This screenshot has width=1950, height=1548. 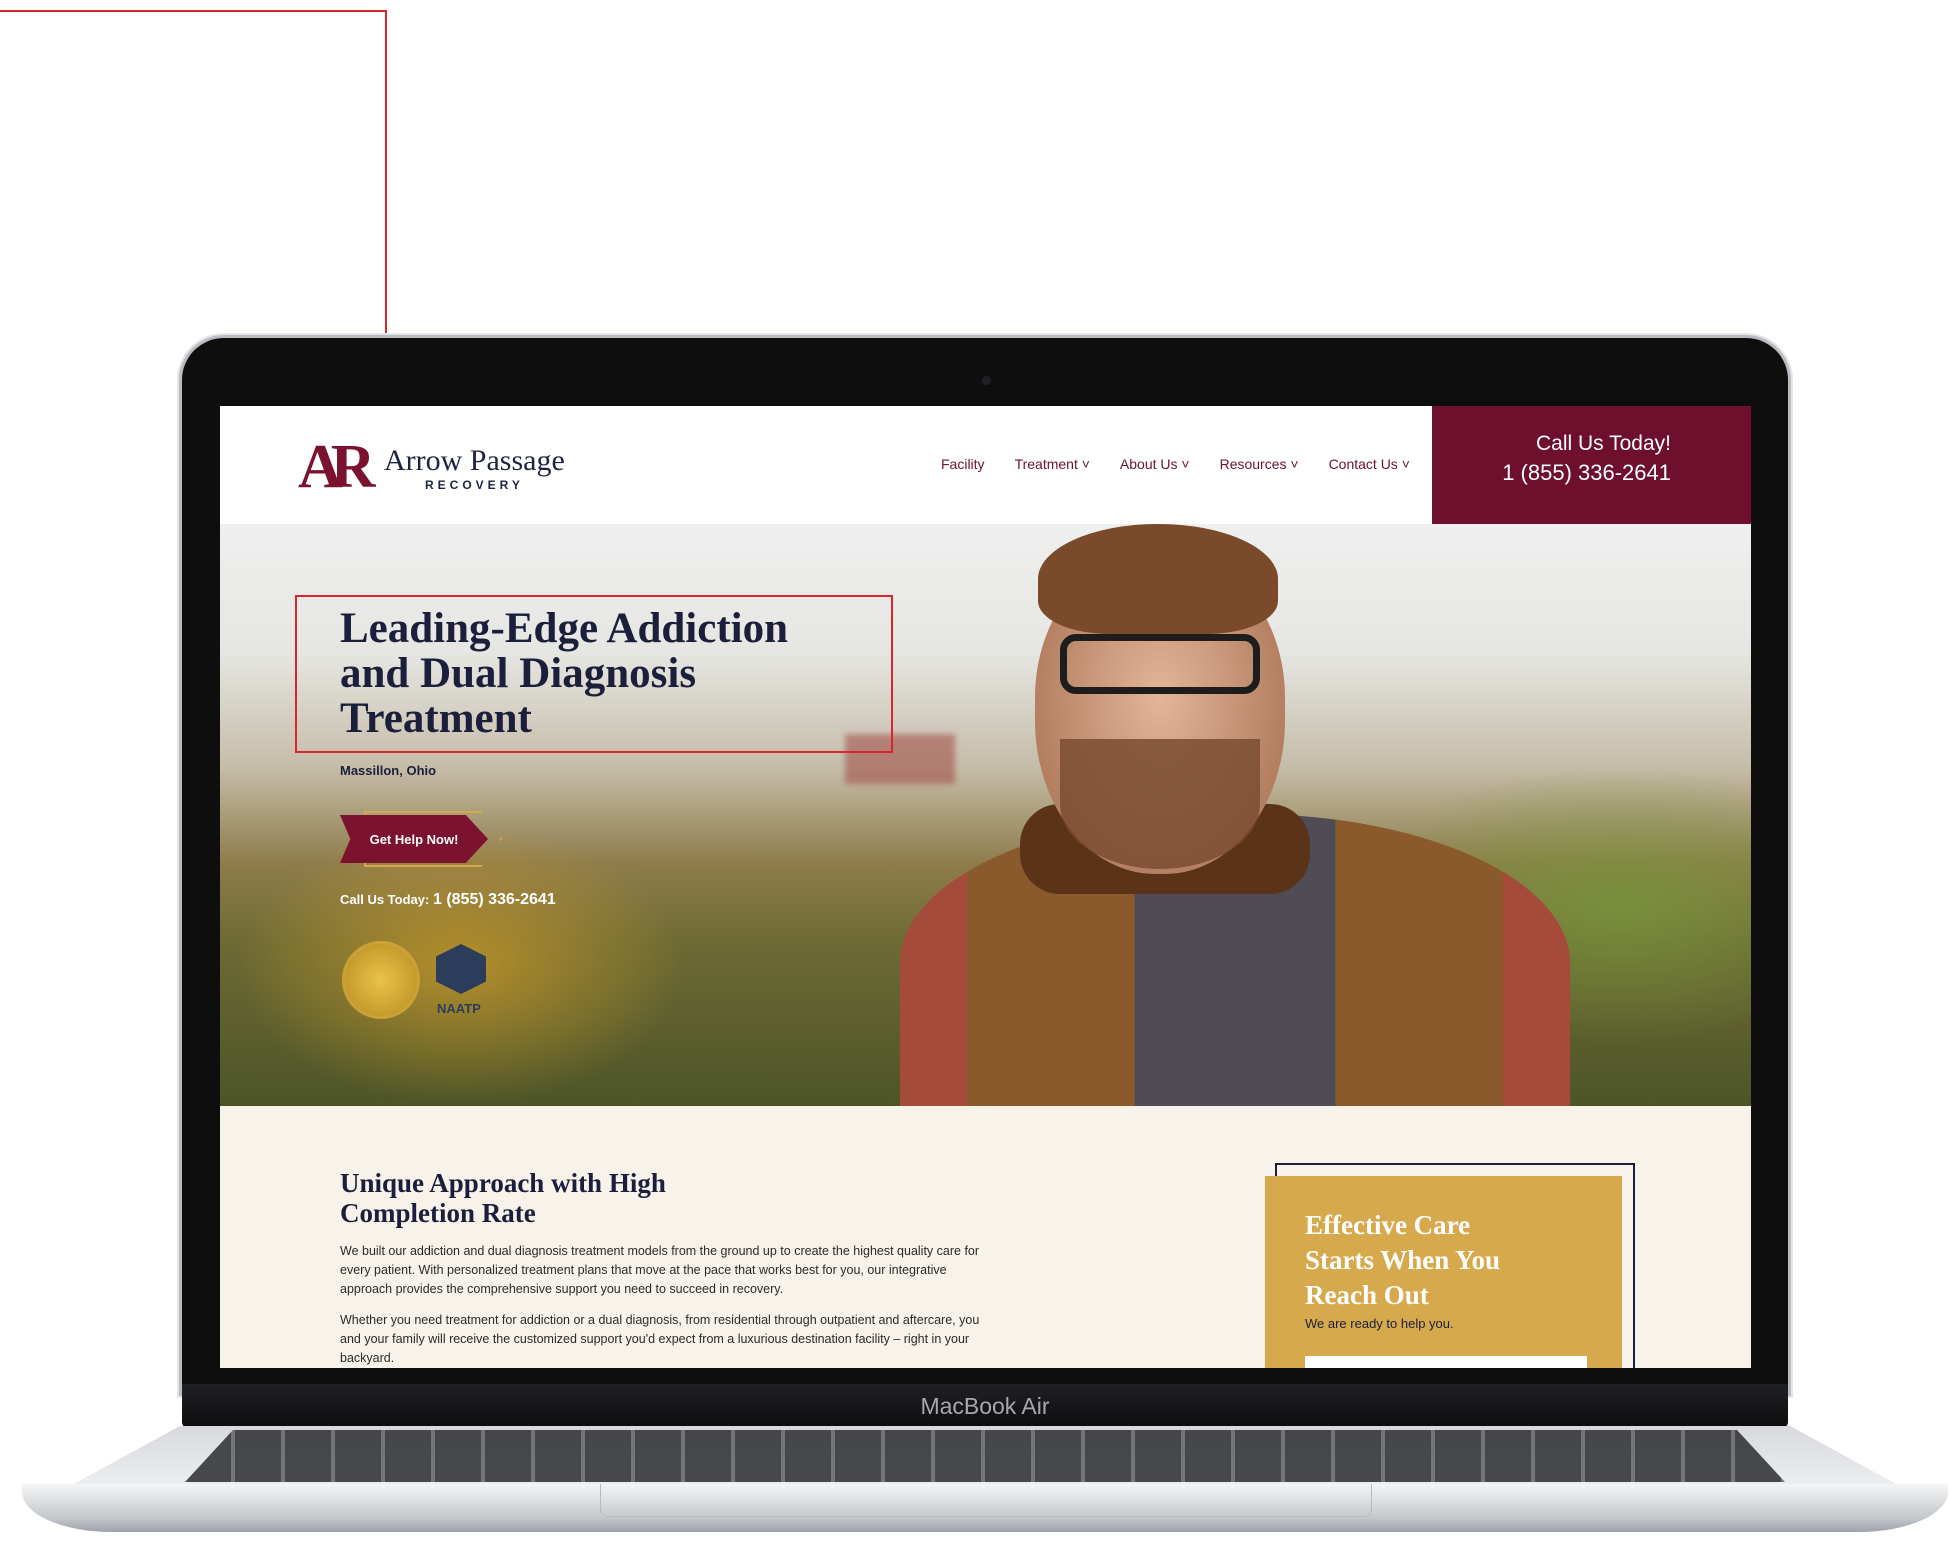 What do you see at coordinates (494, 899) in the screenshot?
I see `hero-call-phone: 1 (855) 336-2641` at bounding box center [494, 899].